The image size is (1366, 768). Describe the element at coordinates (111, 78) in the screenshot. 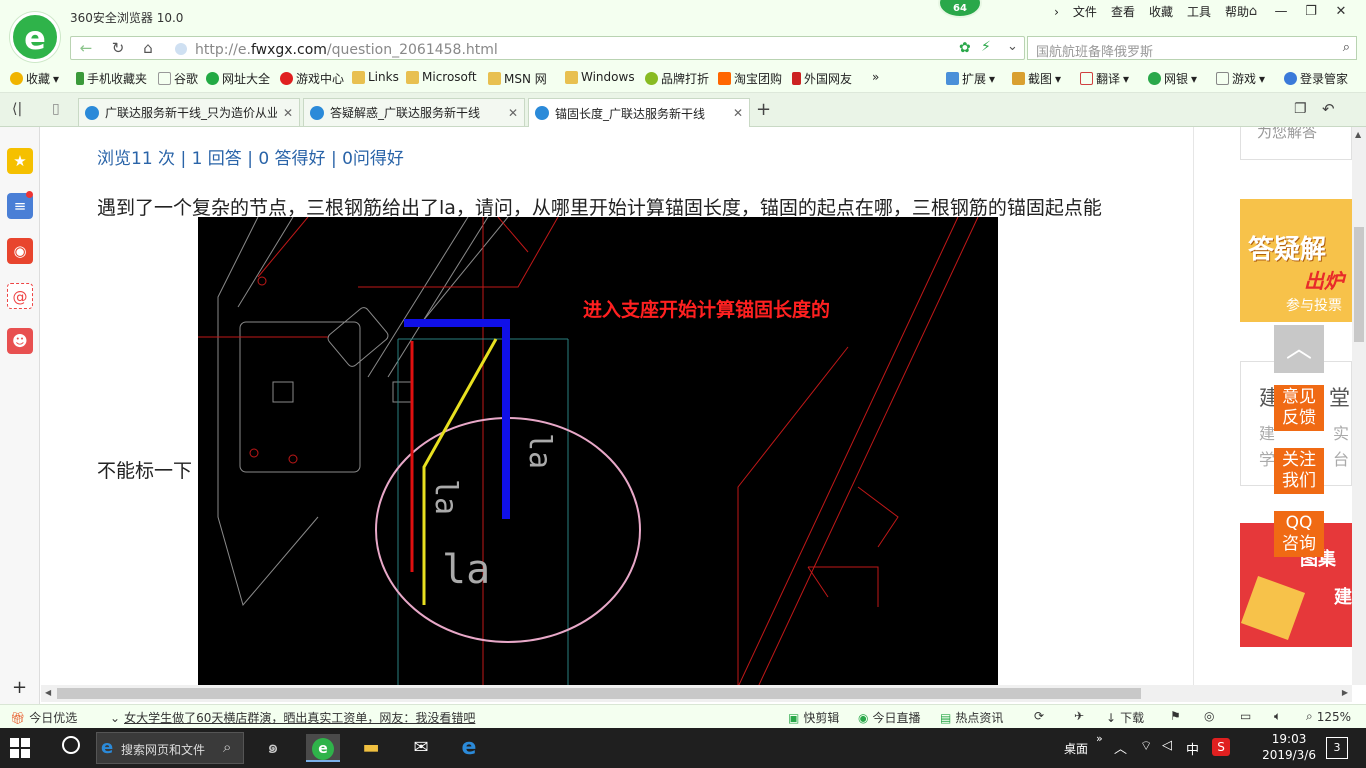

I see `bookmark-mobile: 手机收藏夹` at that location.